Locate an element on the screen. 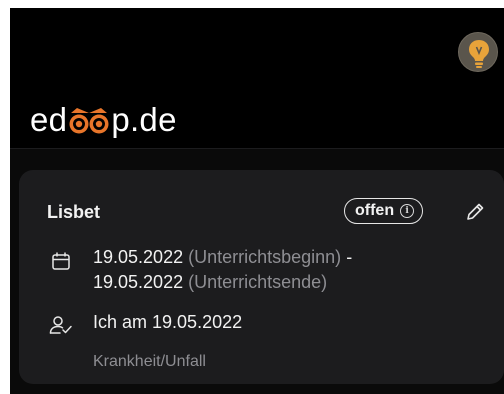  pencil-icon is located at coordinates (475, 212).